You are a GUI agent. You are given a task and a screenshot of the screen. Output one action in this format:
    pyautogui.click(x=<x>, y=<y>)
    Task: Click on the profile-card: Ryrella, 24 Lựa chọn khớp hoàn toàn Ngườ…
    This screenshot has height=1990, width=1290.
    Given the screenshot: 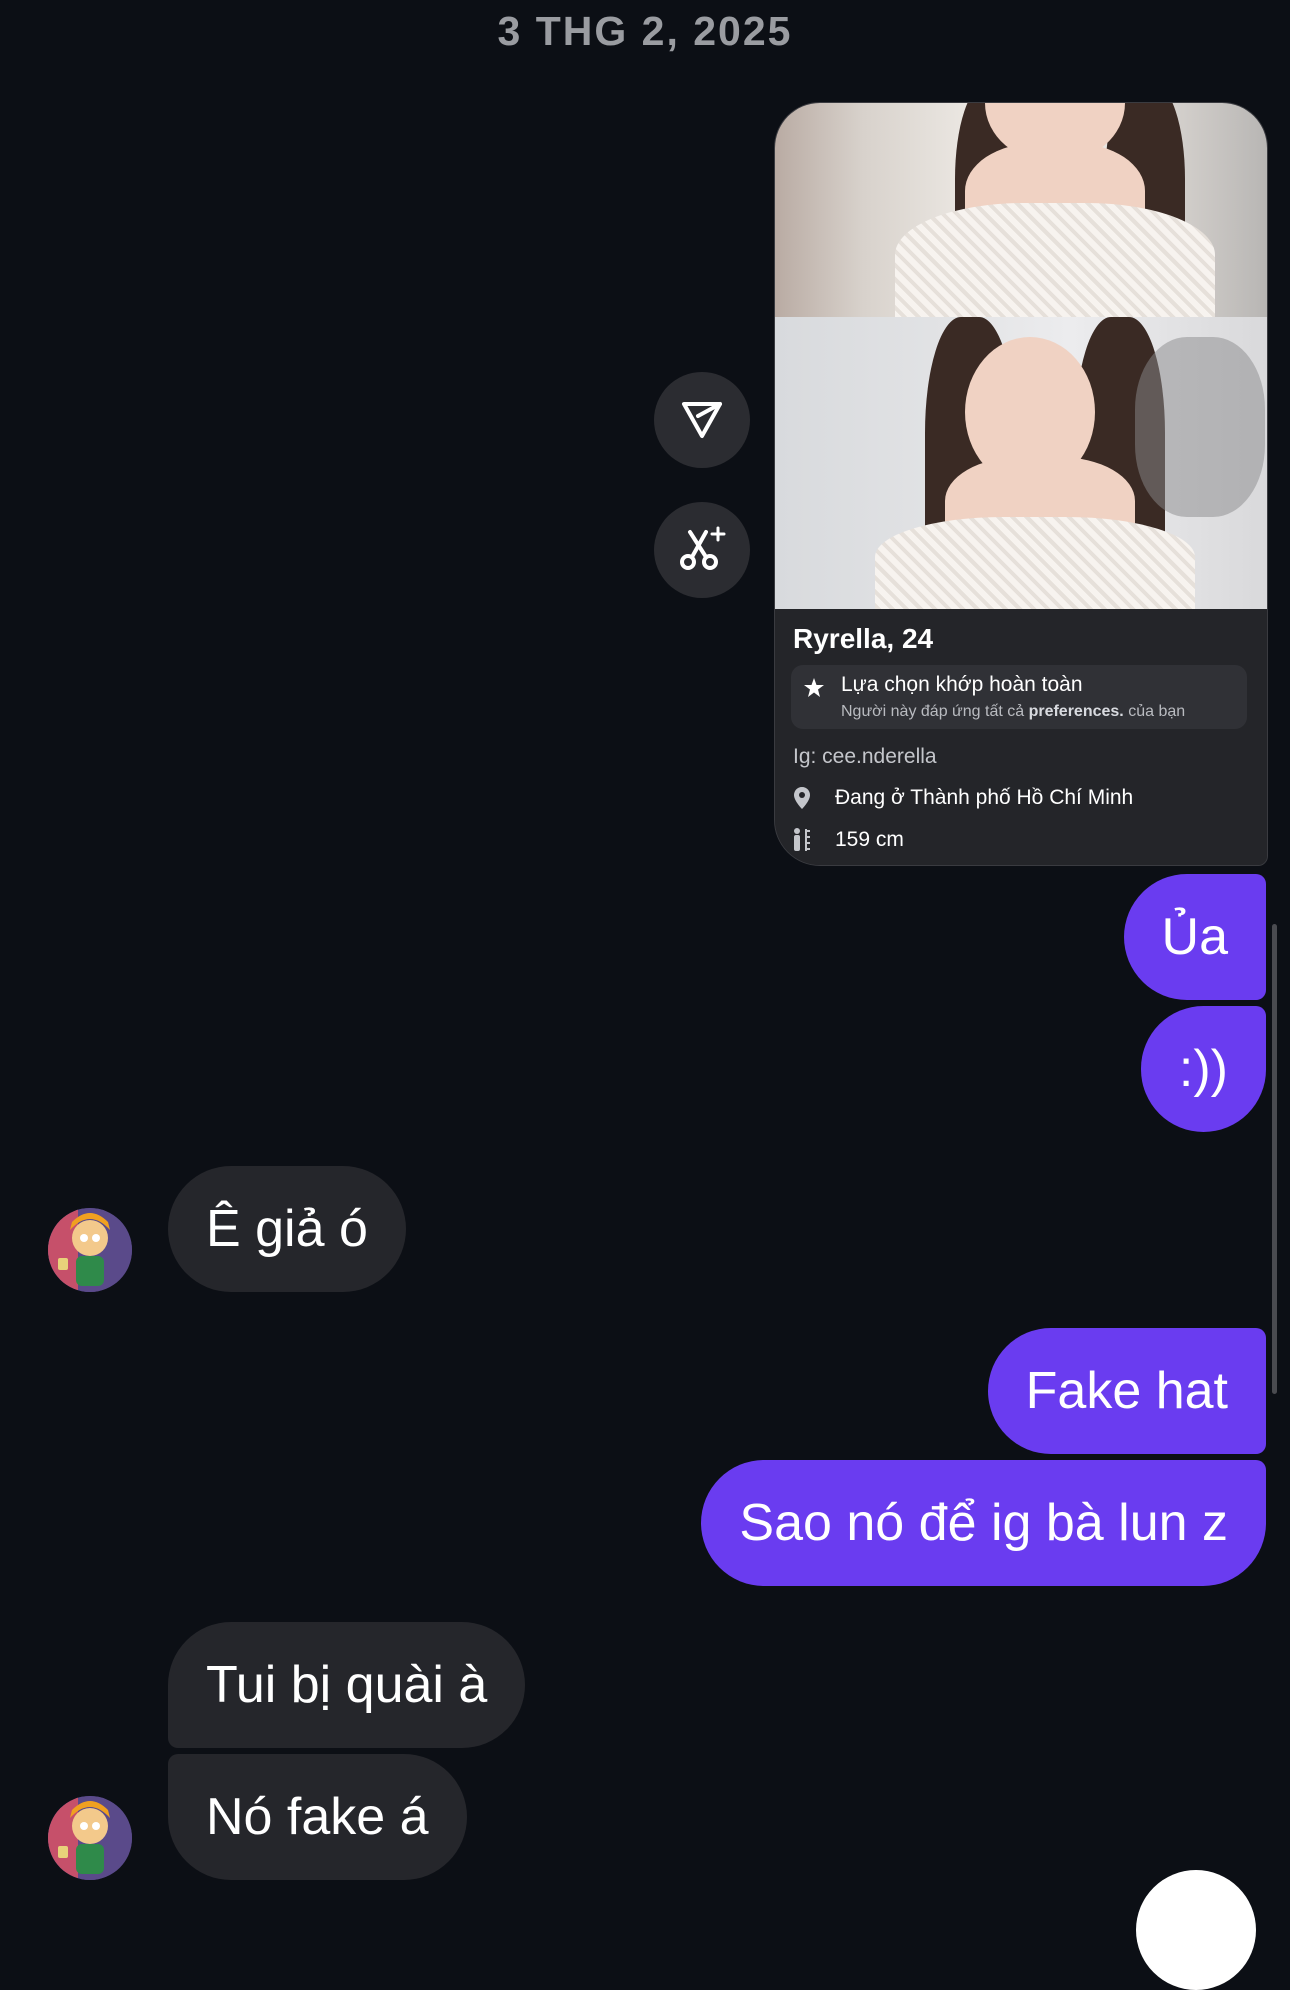 What is the action you would take?
    pyautogui.click(x=1021, y=484)
    